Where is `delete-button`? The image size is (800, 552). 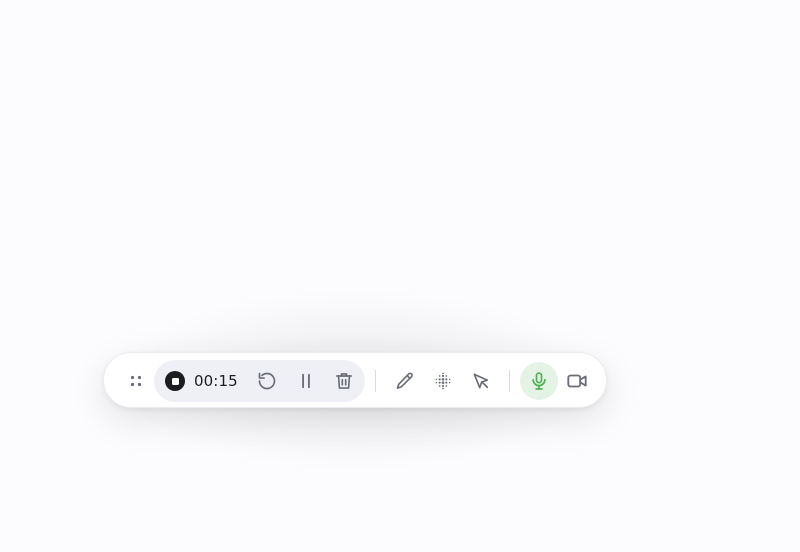
delete-button is located at coordinates (344, 381).